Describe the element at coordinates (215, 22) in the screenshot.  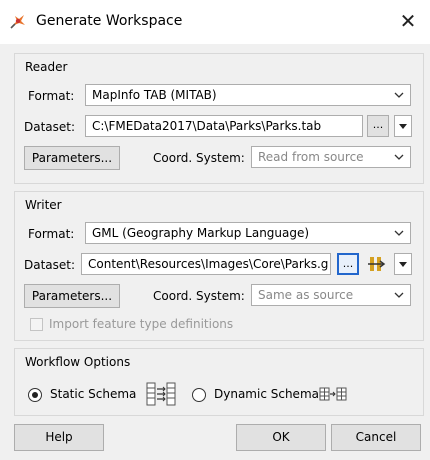
I see `title-bar: Generate Workspace ✕` at that location.